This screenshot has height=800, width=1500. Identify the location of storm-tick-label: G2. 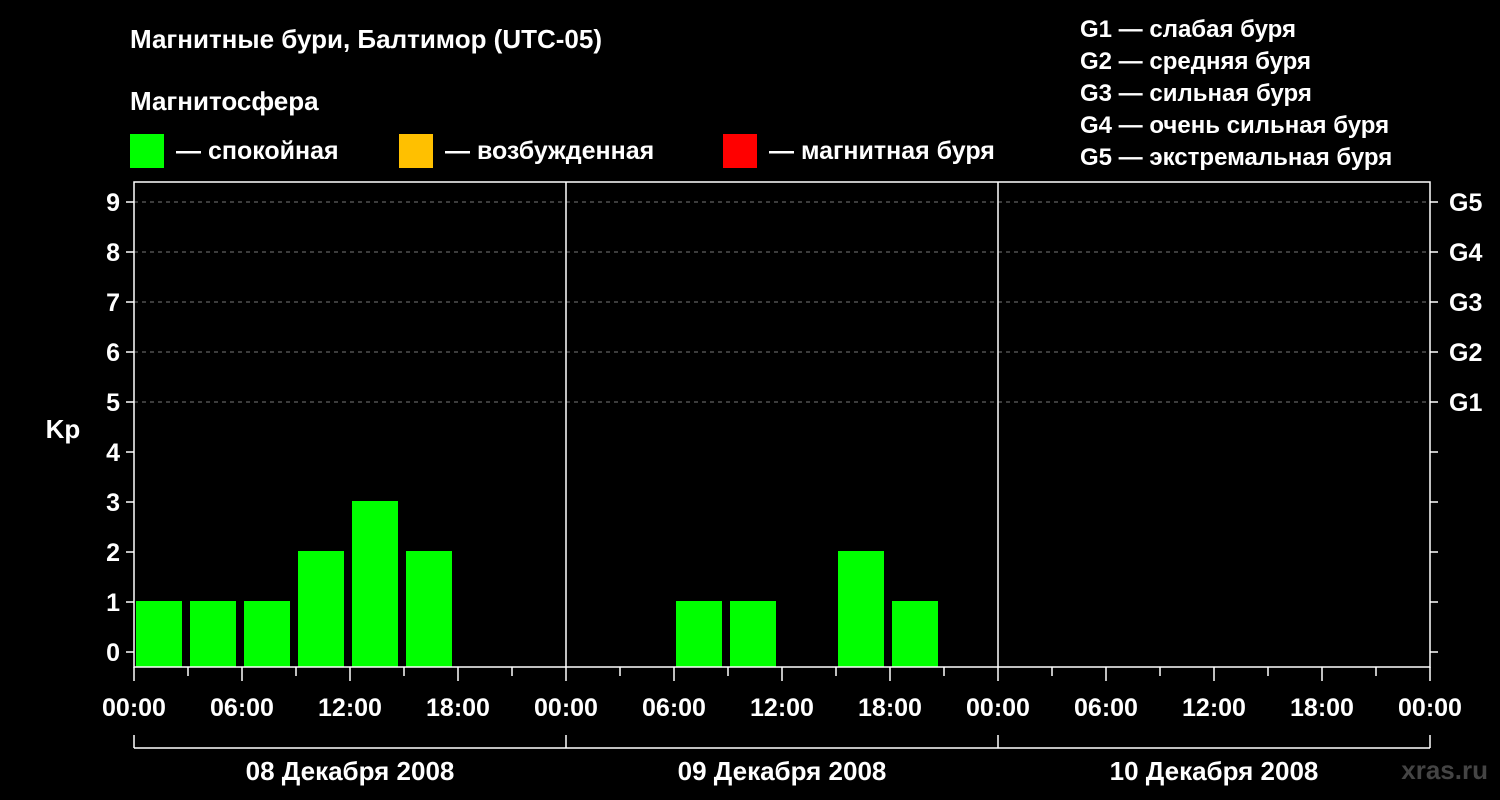
(1465, 353).